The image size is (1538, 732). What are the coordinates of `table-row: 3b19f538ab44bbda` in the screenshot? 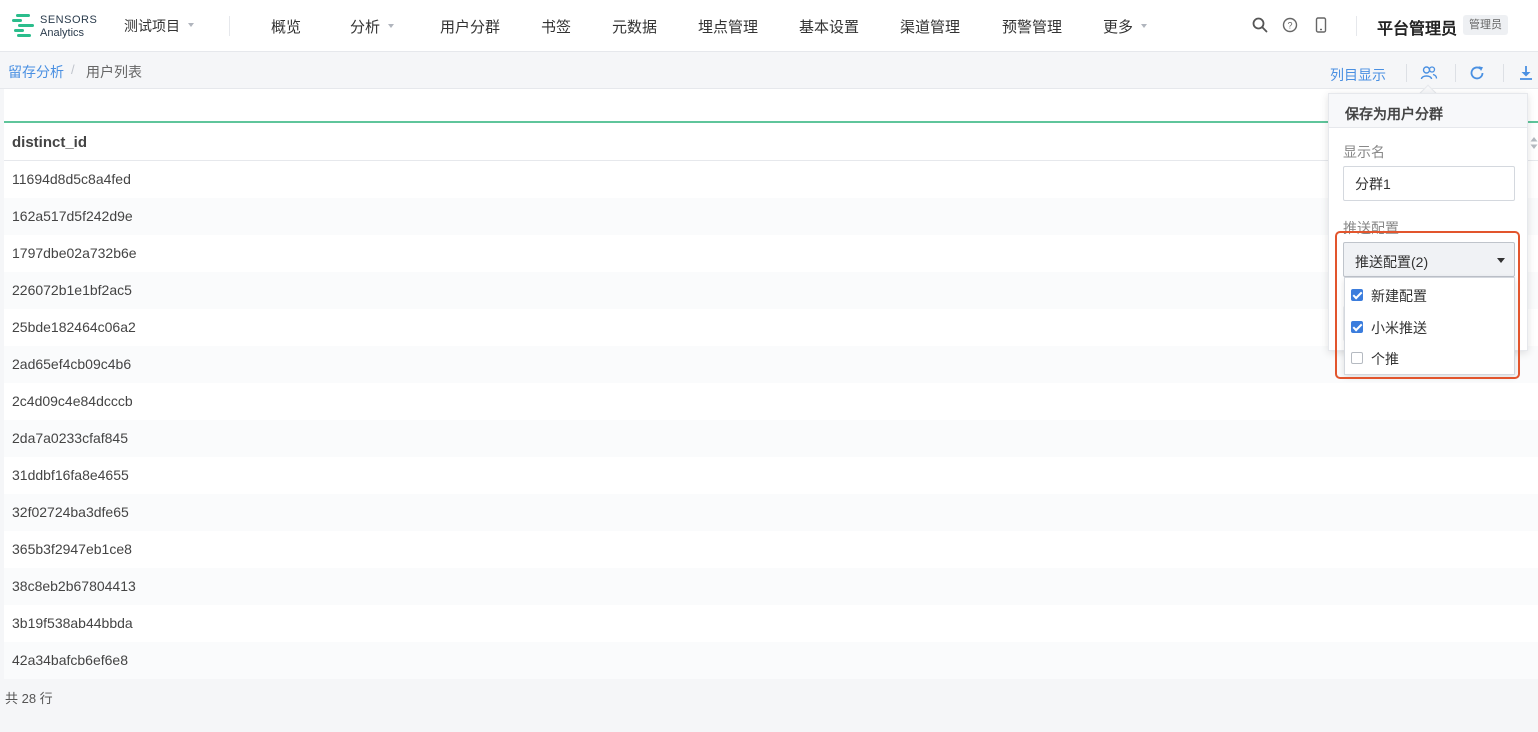 It's located at (771, 623).